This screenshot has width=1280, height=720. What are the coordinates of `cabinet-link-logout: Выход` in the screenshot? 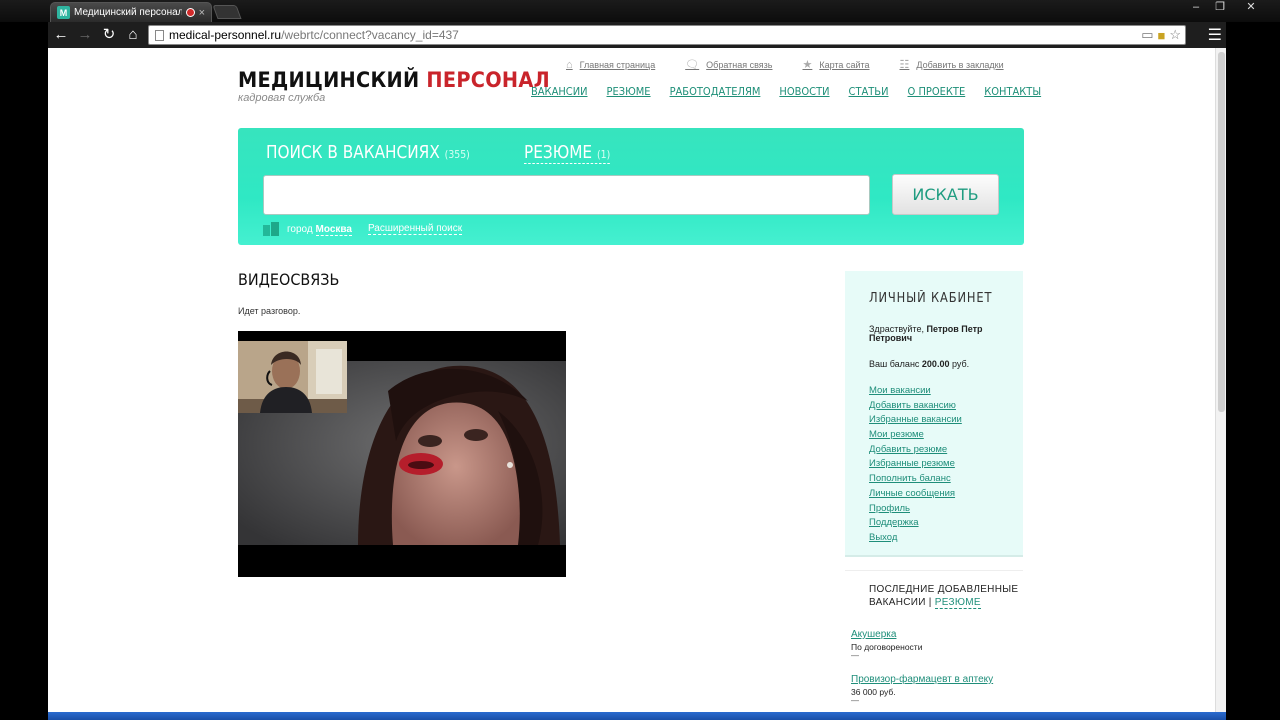 It's located at (915, 539).